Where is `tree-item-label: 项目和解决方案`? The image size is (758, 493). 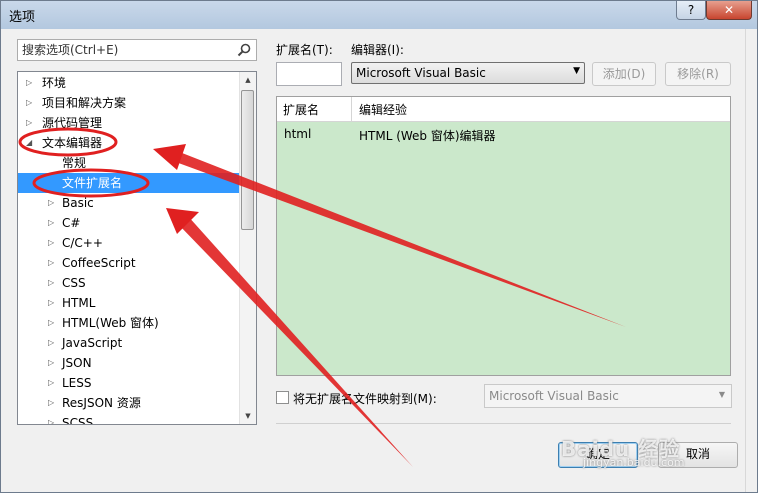
tree-item-label: 项目和解决方案 is located at coordinates (84, 103).